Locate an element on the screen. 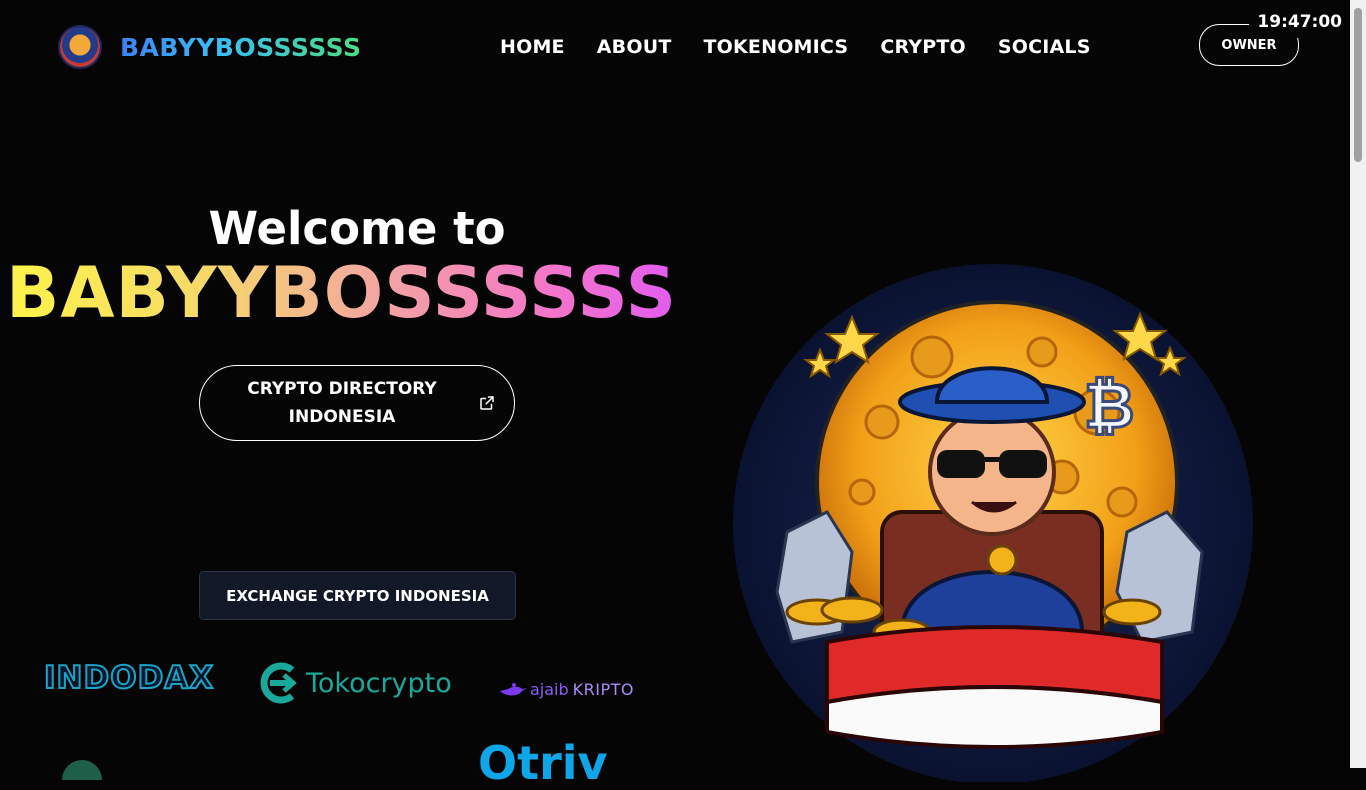  crypto-directory-label: CRYPTO DIRECTORY INDONESIA is located at coordinates (342, 403).